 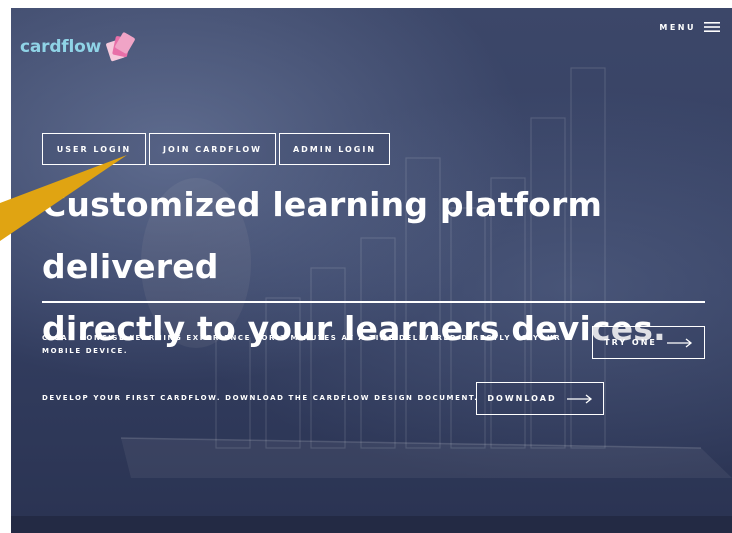 I want to click on menu-button: MENU, so click(x=689, y=27).